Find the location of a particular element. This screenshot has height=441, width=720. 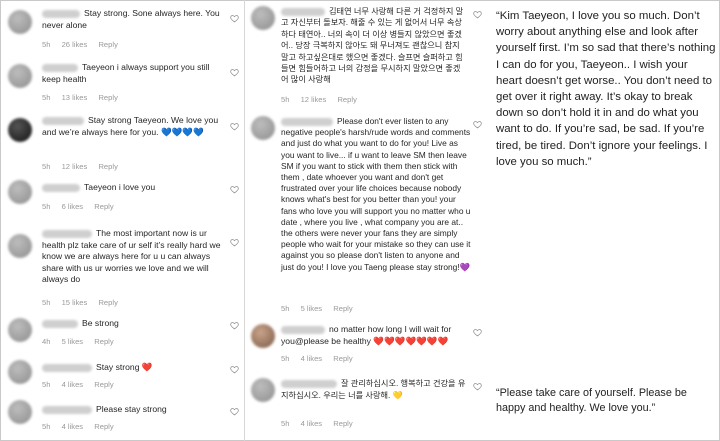

comment-time: 4h is located at coordinates (46, 341).